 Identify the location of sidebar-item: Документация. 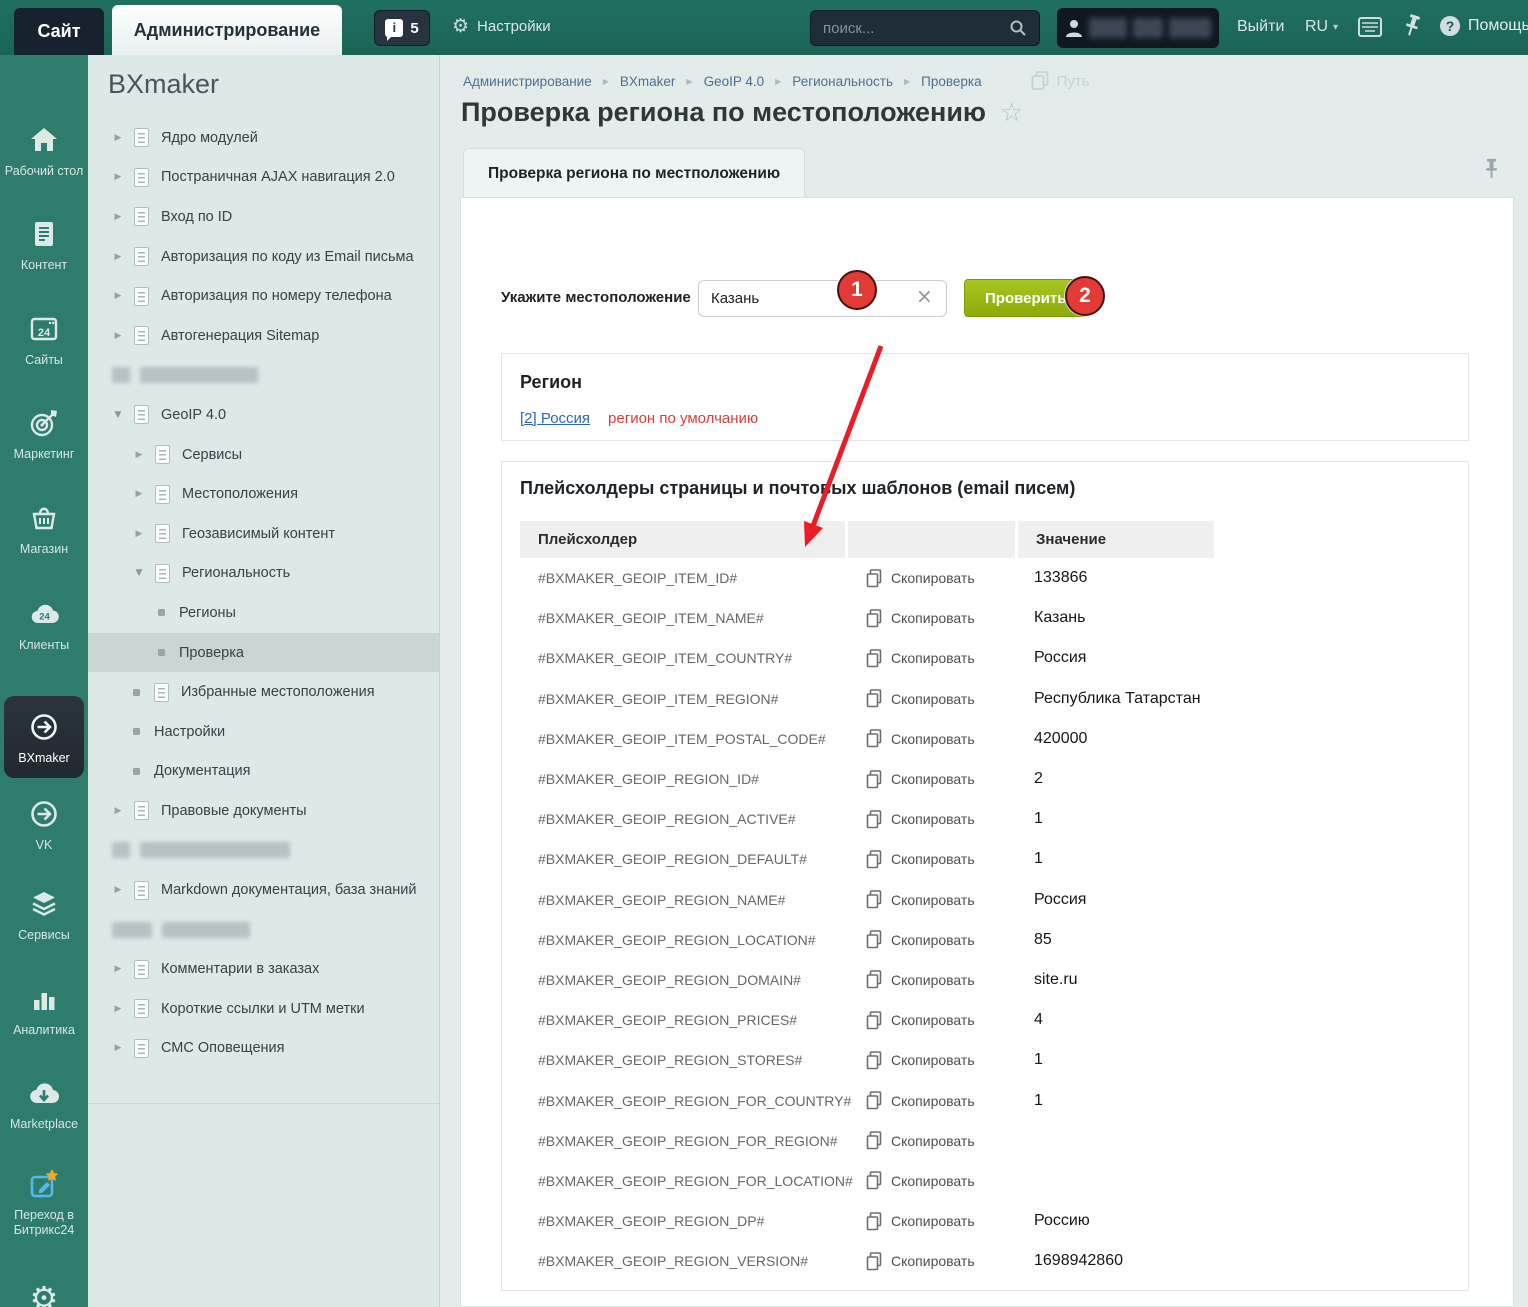
(263, 772).